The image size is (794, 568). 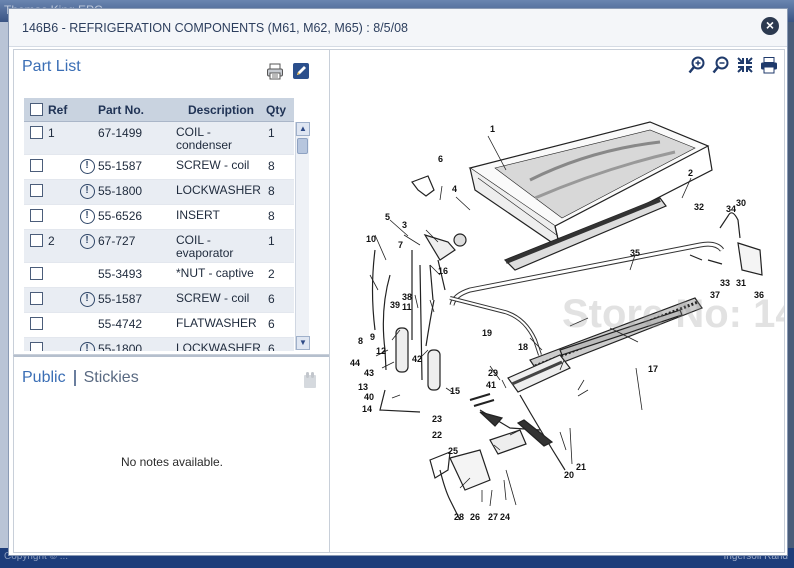 What do you see at coordinates (699, 207) in the screenshot?
I see `callout-label: 32` at bounding box center [699, 207].